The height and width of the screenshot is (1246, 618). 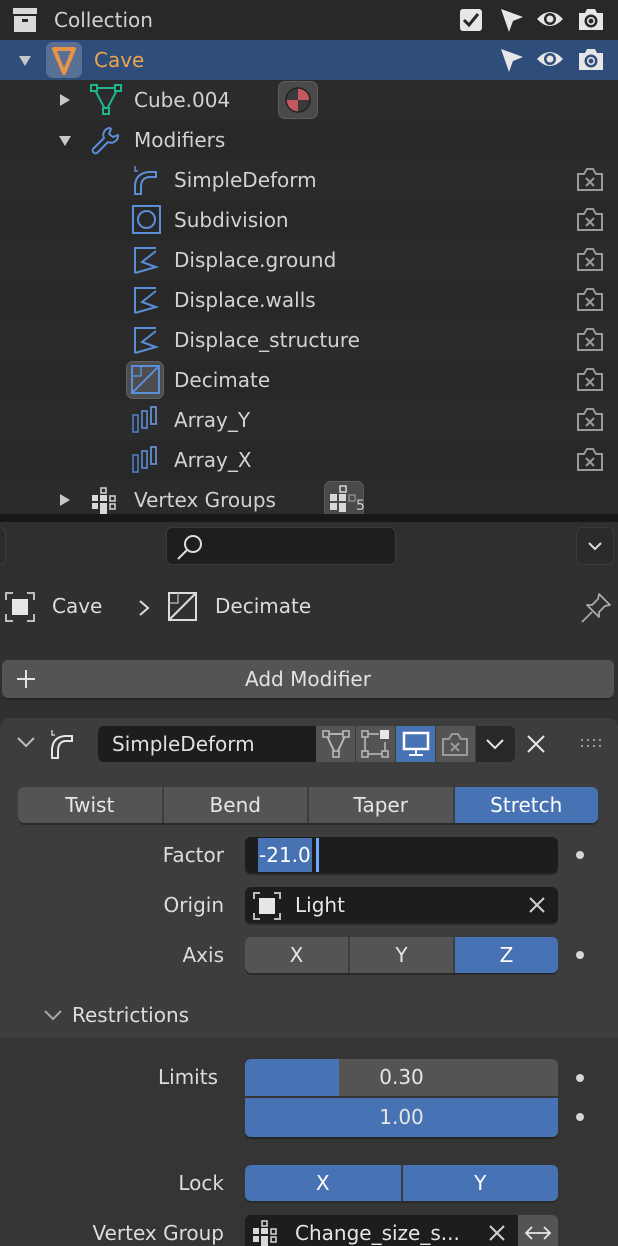 What do you see at coordinates (3, 546) in the screenshot?
I see `editor-type-button` at bounding box center [3, 546].